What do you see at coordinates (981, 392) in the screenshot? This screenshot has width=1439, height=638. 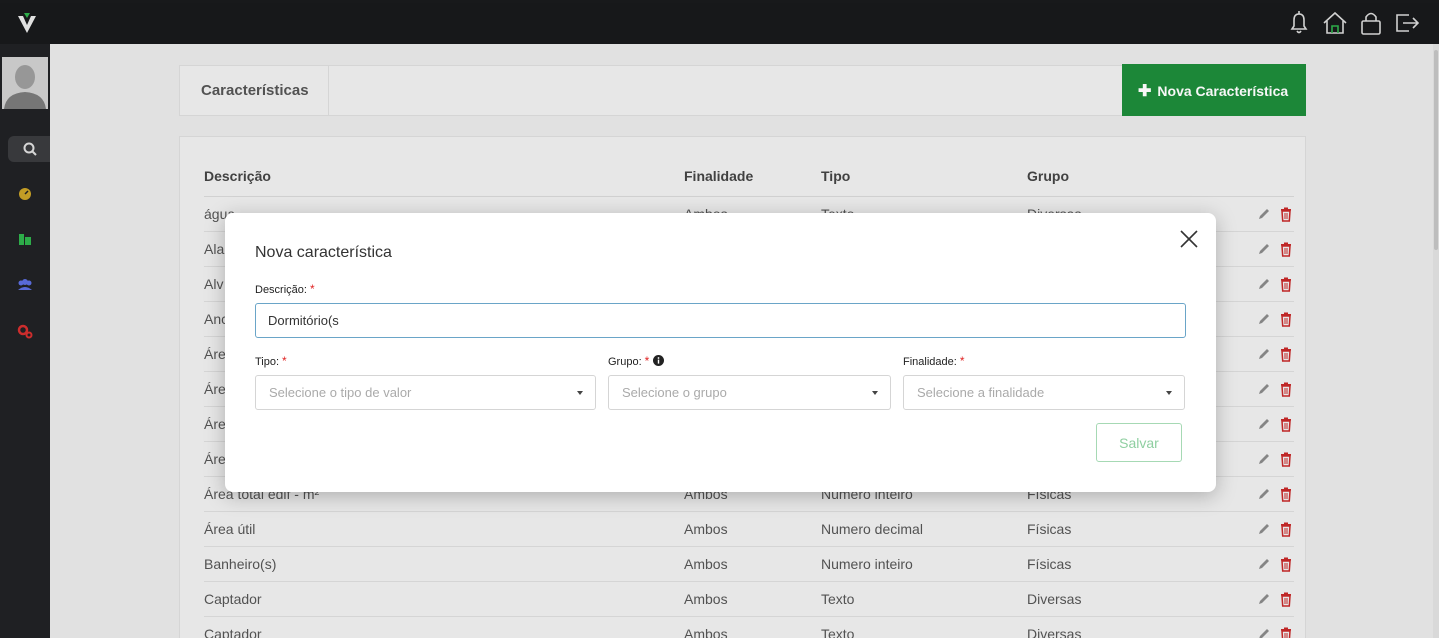 I see `finalidade-placeholder: Selecione a finalidade` at bounding box center [981, 392].